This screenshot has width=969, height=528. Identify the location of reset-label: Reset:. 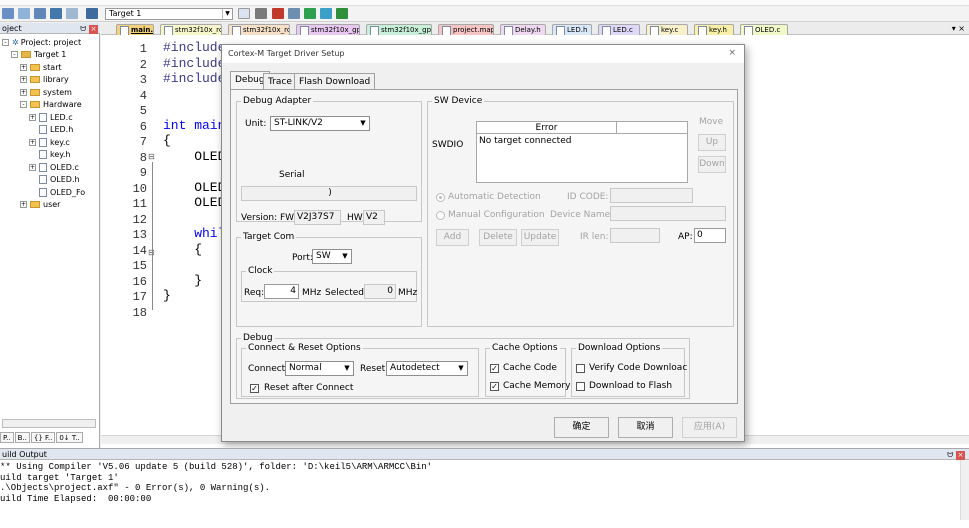
(374, 369).